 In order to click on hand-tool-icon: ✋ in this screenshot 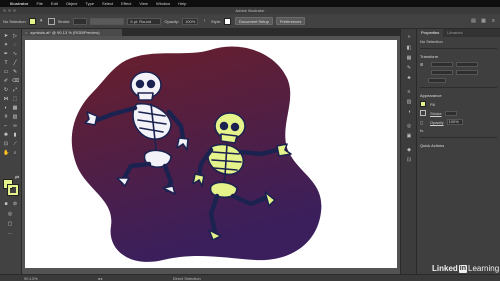, I will do `click(6, 153)`.